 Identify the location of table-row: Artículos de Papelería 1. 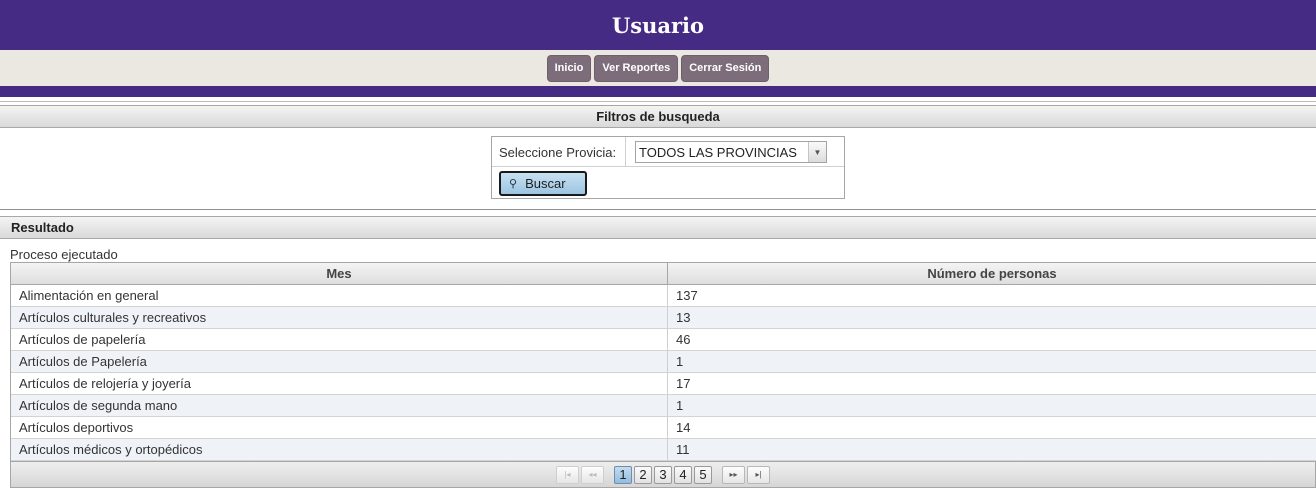
(663, 362).